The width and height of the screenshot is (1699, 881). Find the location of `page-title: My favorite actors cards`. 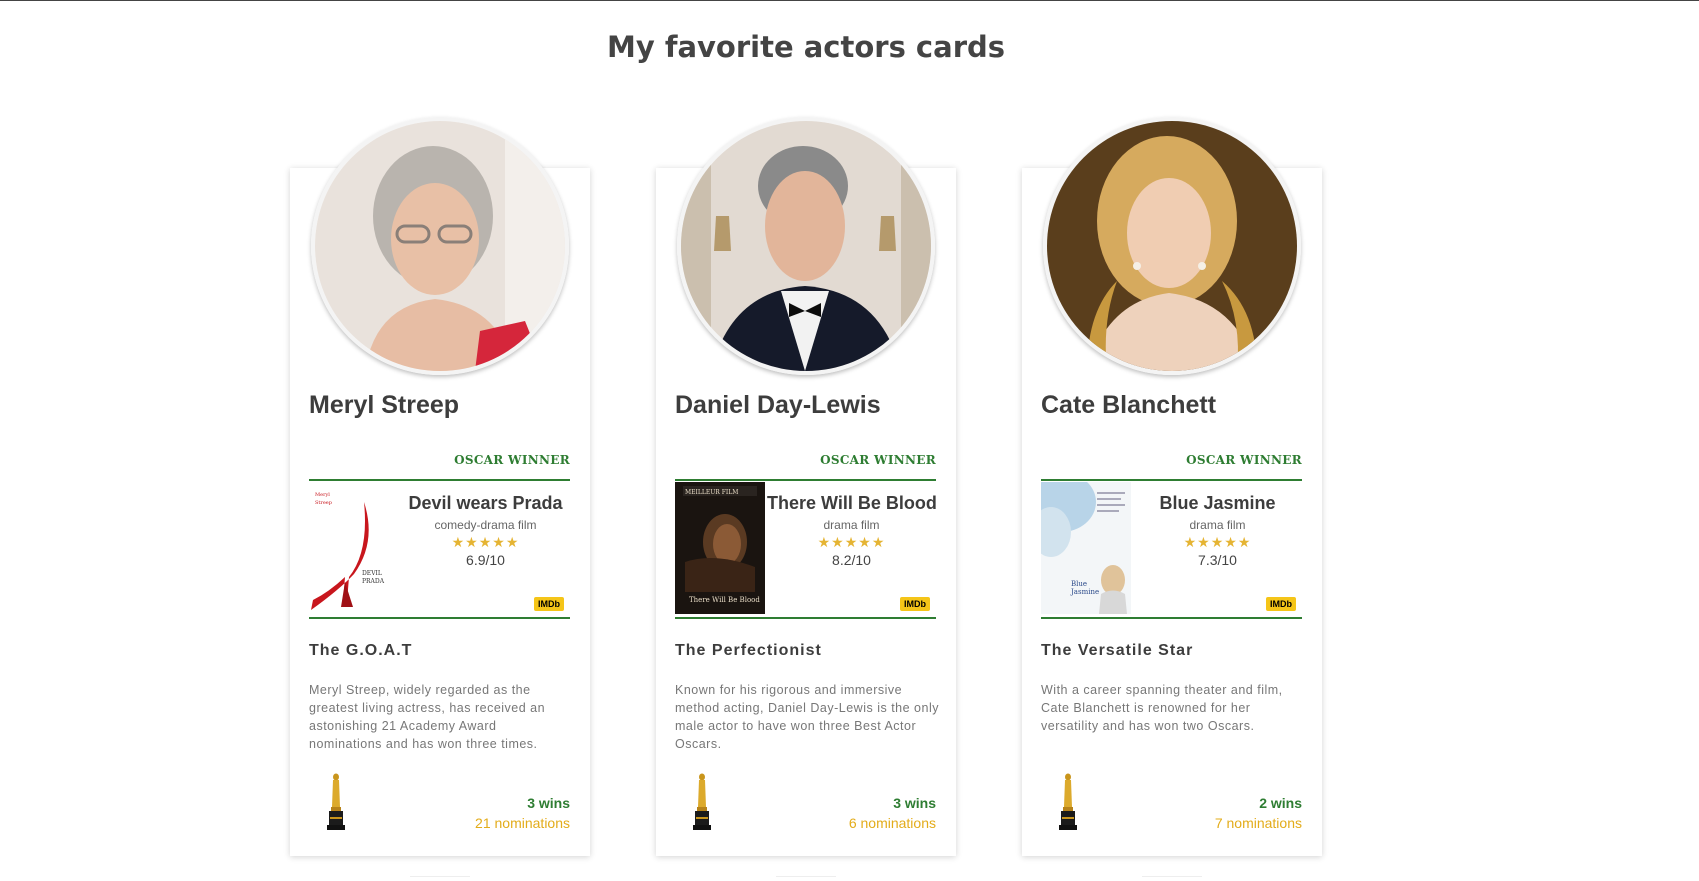

page-title: My favorite actors cards is located at coordinates (806, 47).